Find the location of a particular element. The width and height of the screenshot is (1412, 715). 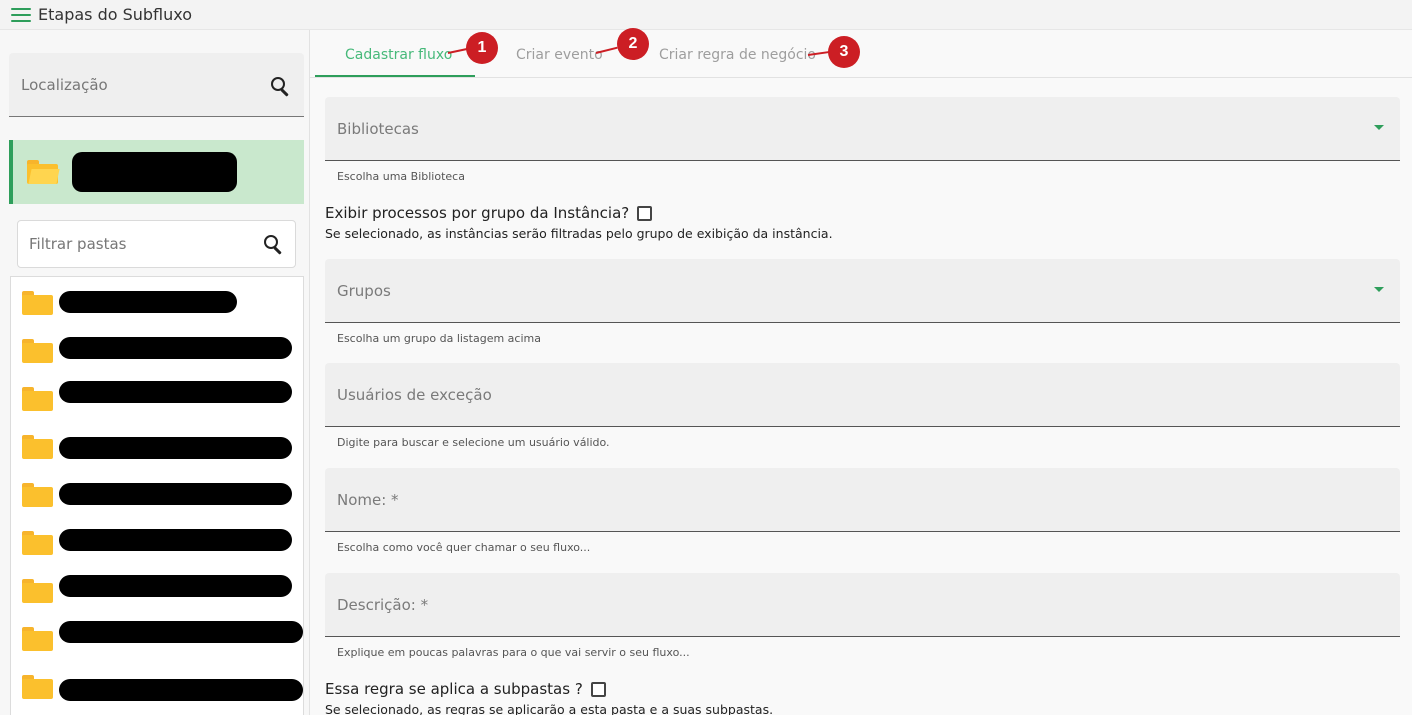

descricao-label: Descrição: * is located at coordinates (383, 604).